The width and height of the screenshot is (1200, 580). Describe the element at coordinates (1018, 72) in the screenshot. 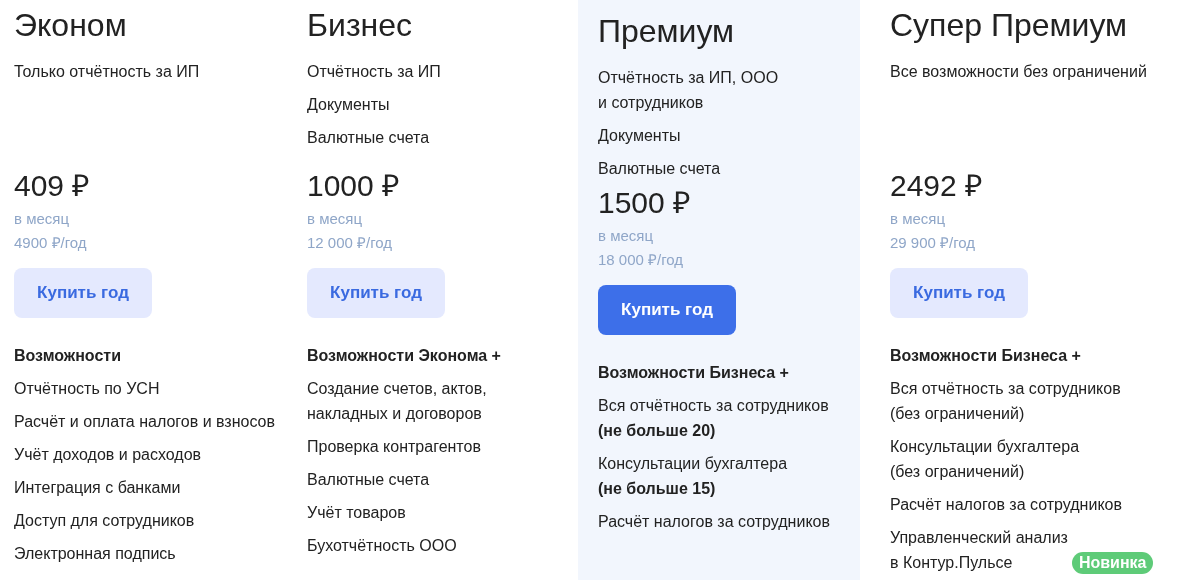

I see `plan-description: Все возможности без ограничений` at that location.